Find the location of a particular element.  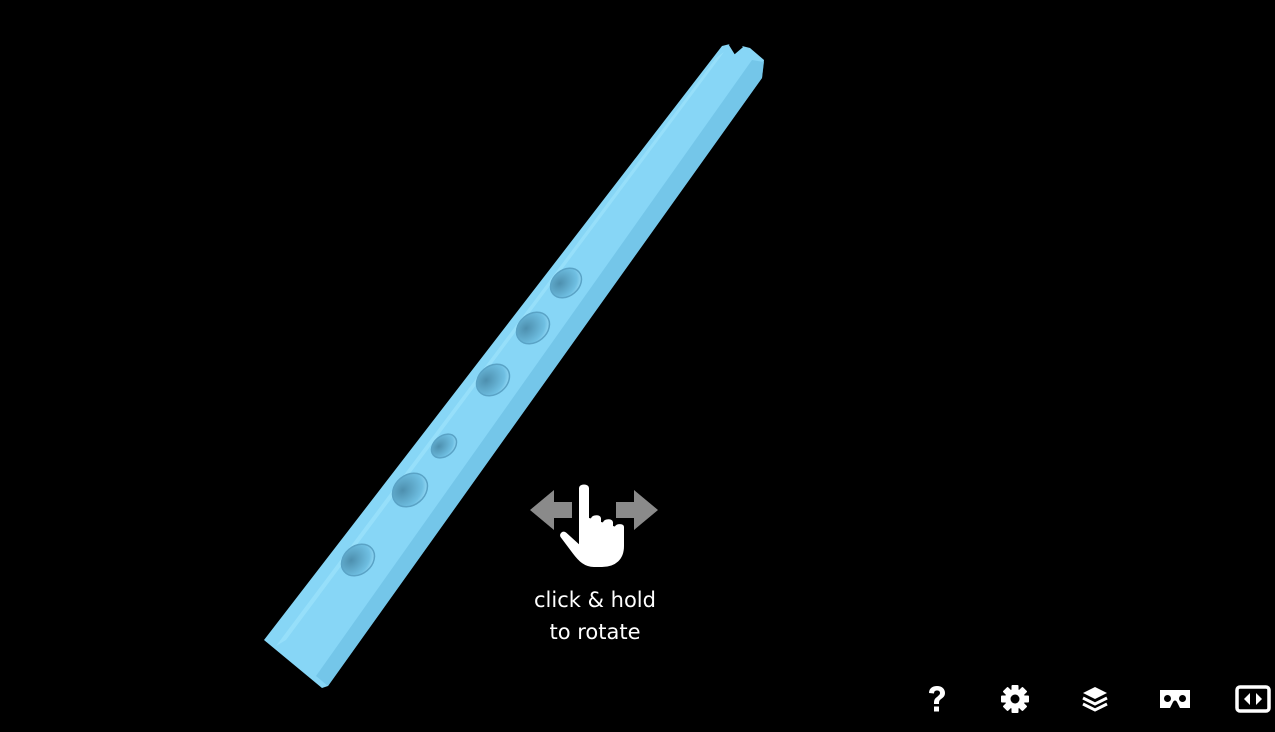

vr-button is located at coordinates (1175, 699).